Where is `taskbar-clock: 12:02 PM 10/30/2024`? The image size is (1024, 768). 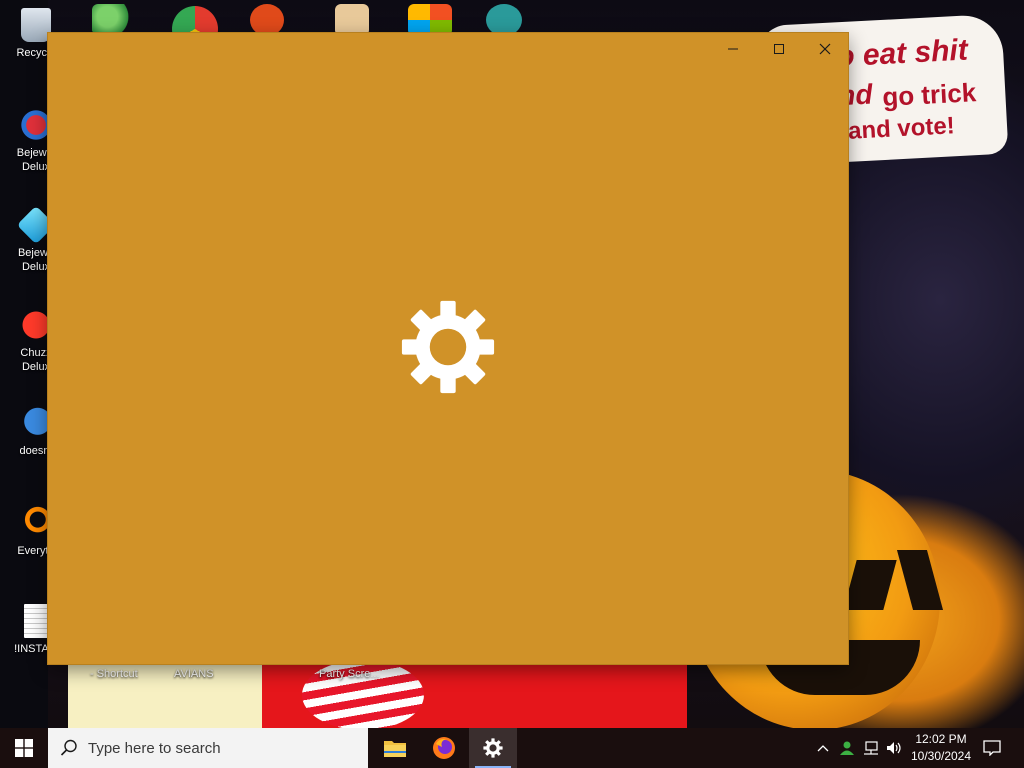 taskbar-clock: 12:02 PM 10/30/2024 is located at coordinates (941, 748).